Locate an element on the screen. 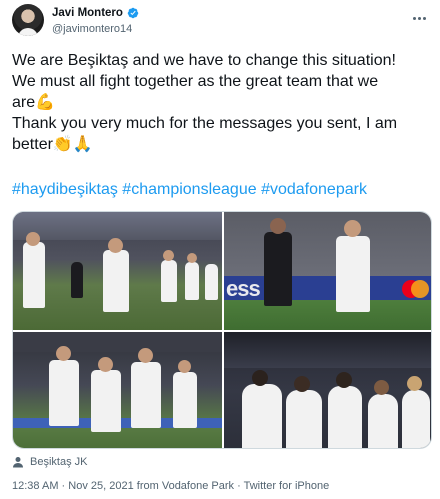  author-name: Javi Montero is located at coordinates (87, 13).